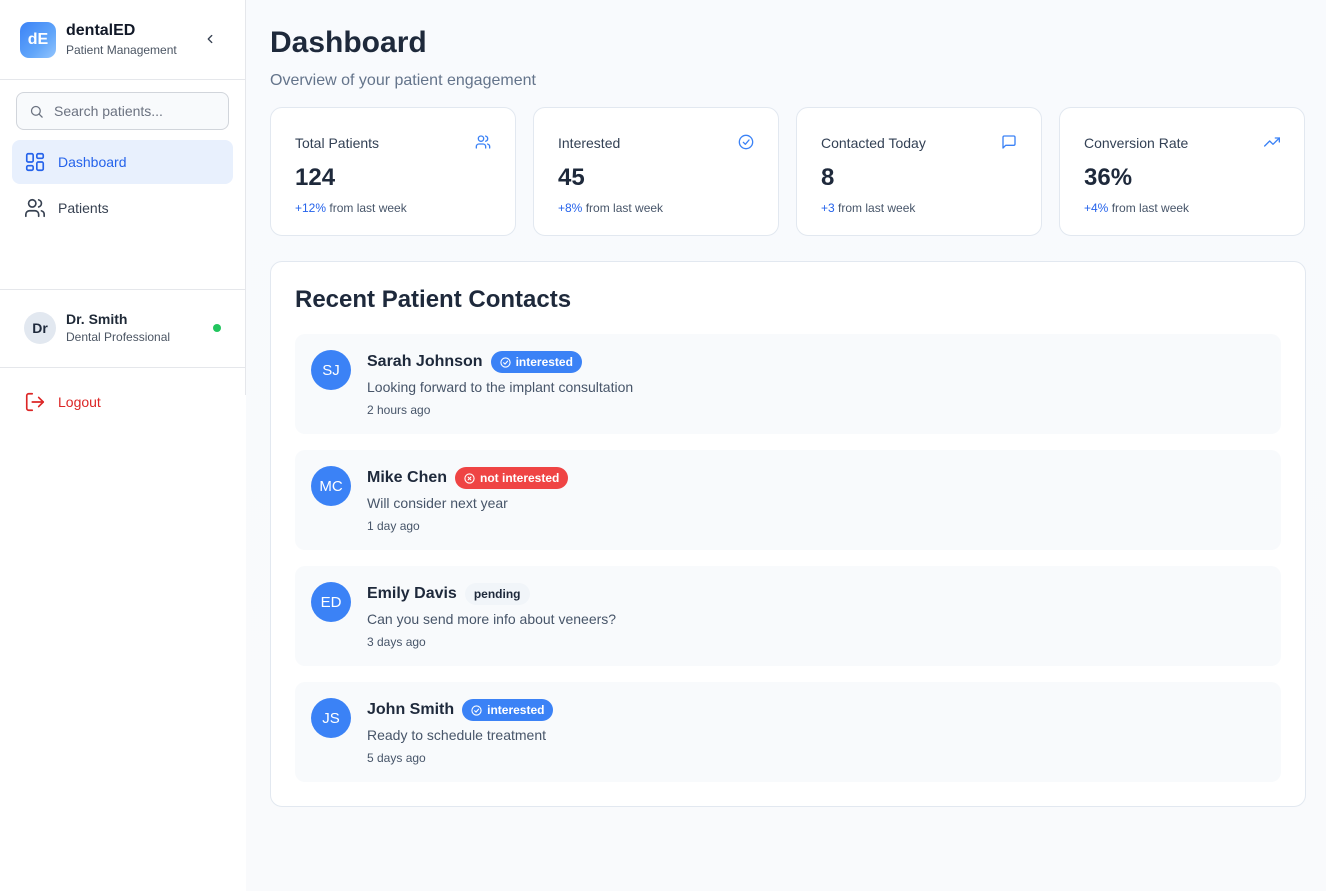 The width and height of the screenshot is (1332, 891). I want to click on contact-header: Emily Davis pending, so click(491, 594).